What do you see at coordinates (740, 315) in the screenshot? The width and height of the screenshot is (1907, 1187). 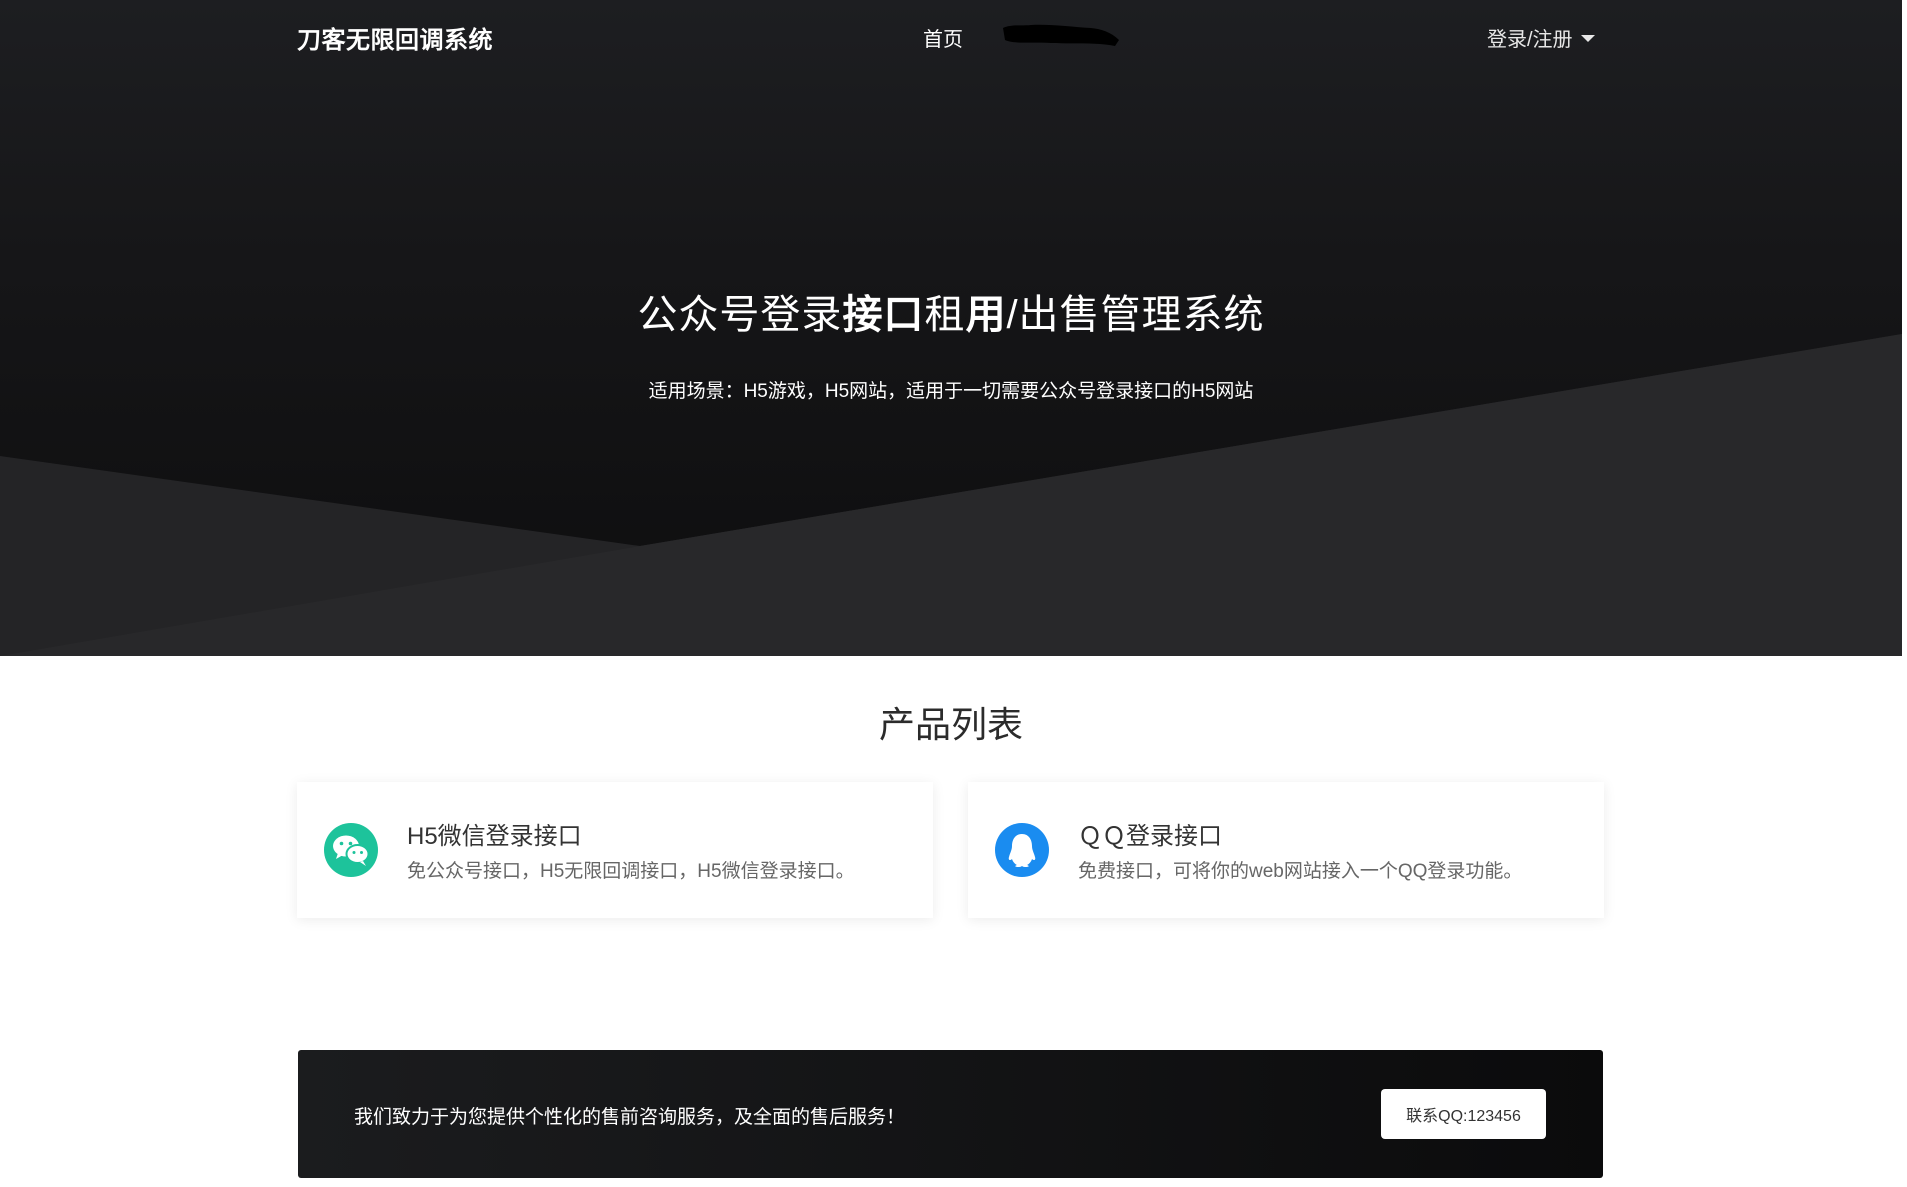 I see `hero-title-part1: 公众号登录` at bounding box center [740, 315].